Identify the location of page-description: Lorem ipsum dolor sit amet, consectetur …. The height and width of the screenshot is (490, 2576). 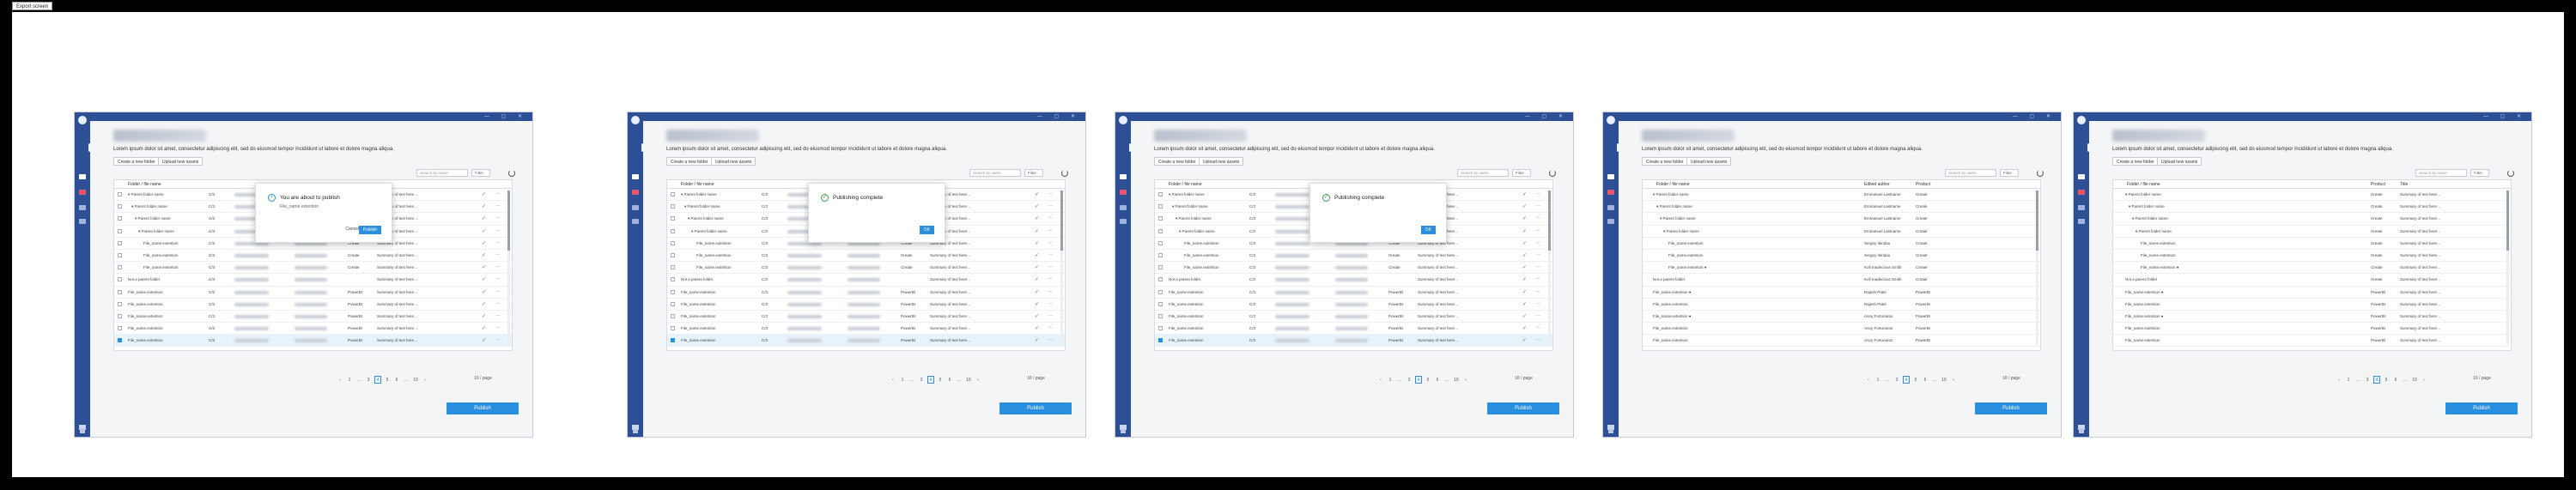
(1294, 149).